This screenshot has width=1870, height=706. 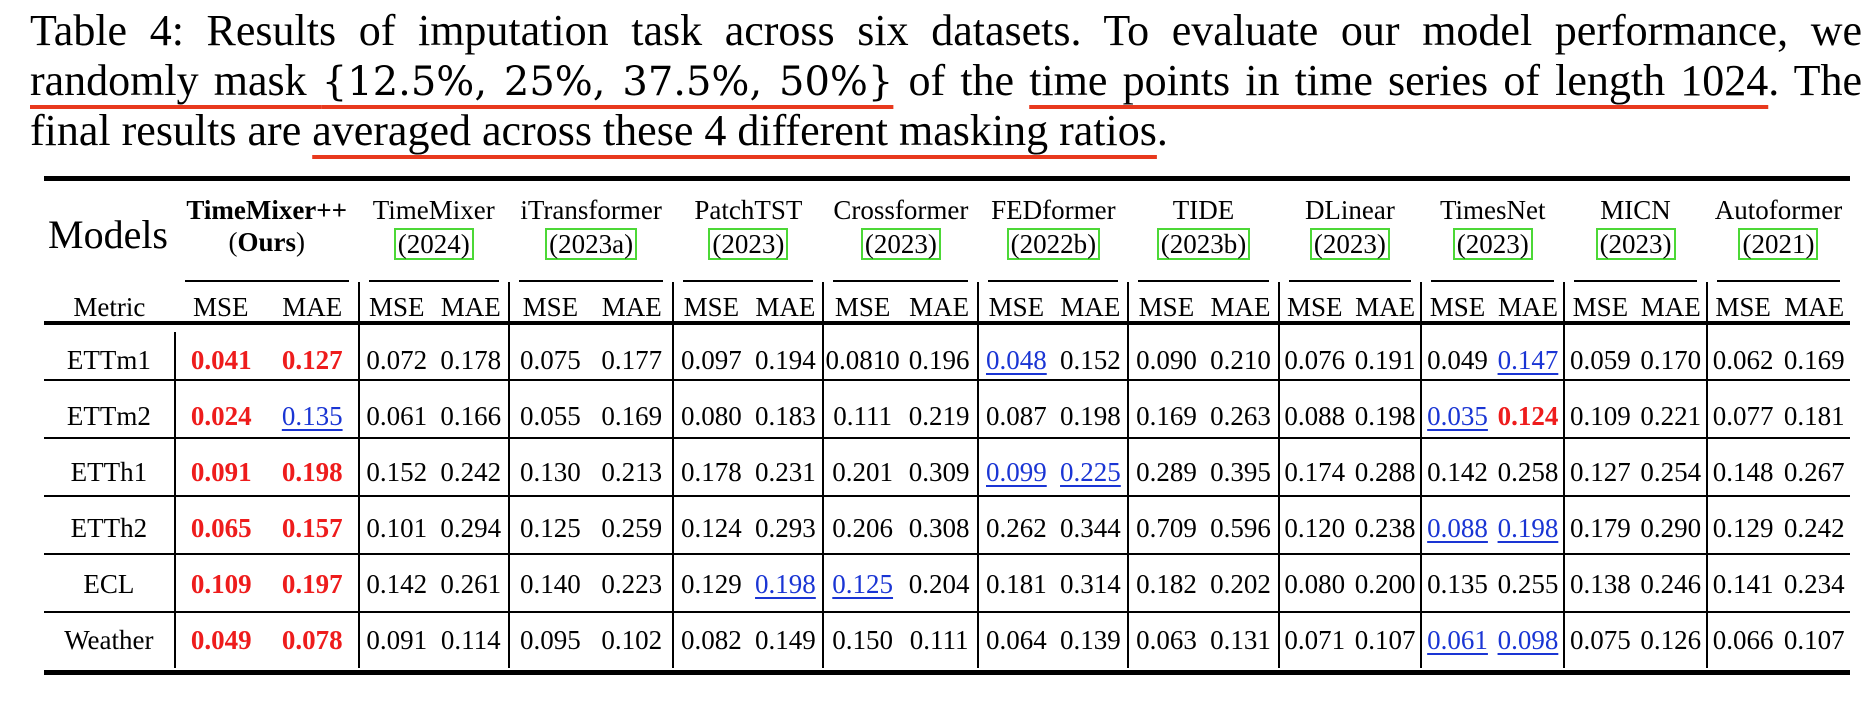 What do you see at coordinates (591, 244) in the screenshot?
I see `citation-link: (2023a)` at bounding box center [591, 244].